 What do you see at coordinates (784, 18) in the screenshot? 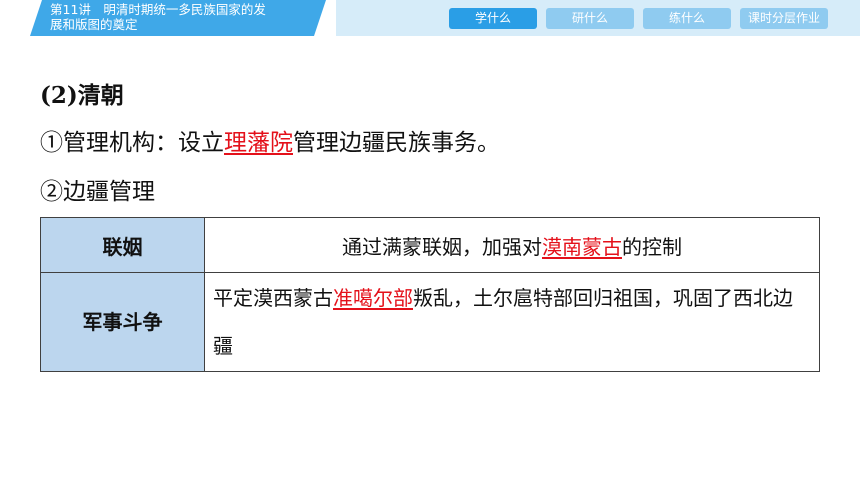
I see `tab-homework: 课时分层作业` at bounding box center [784, 18].